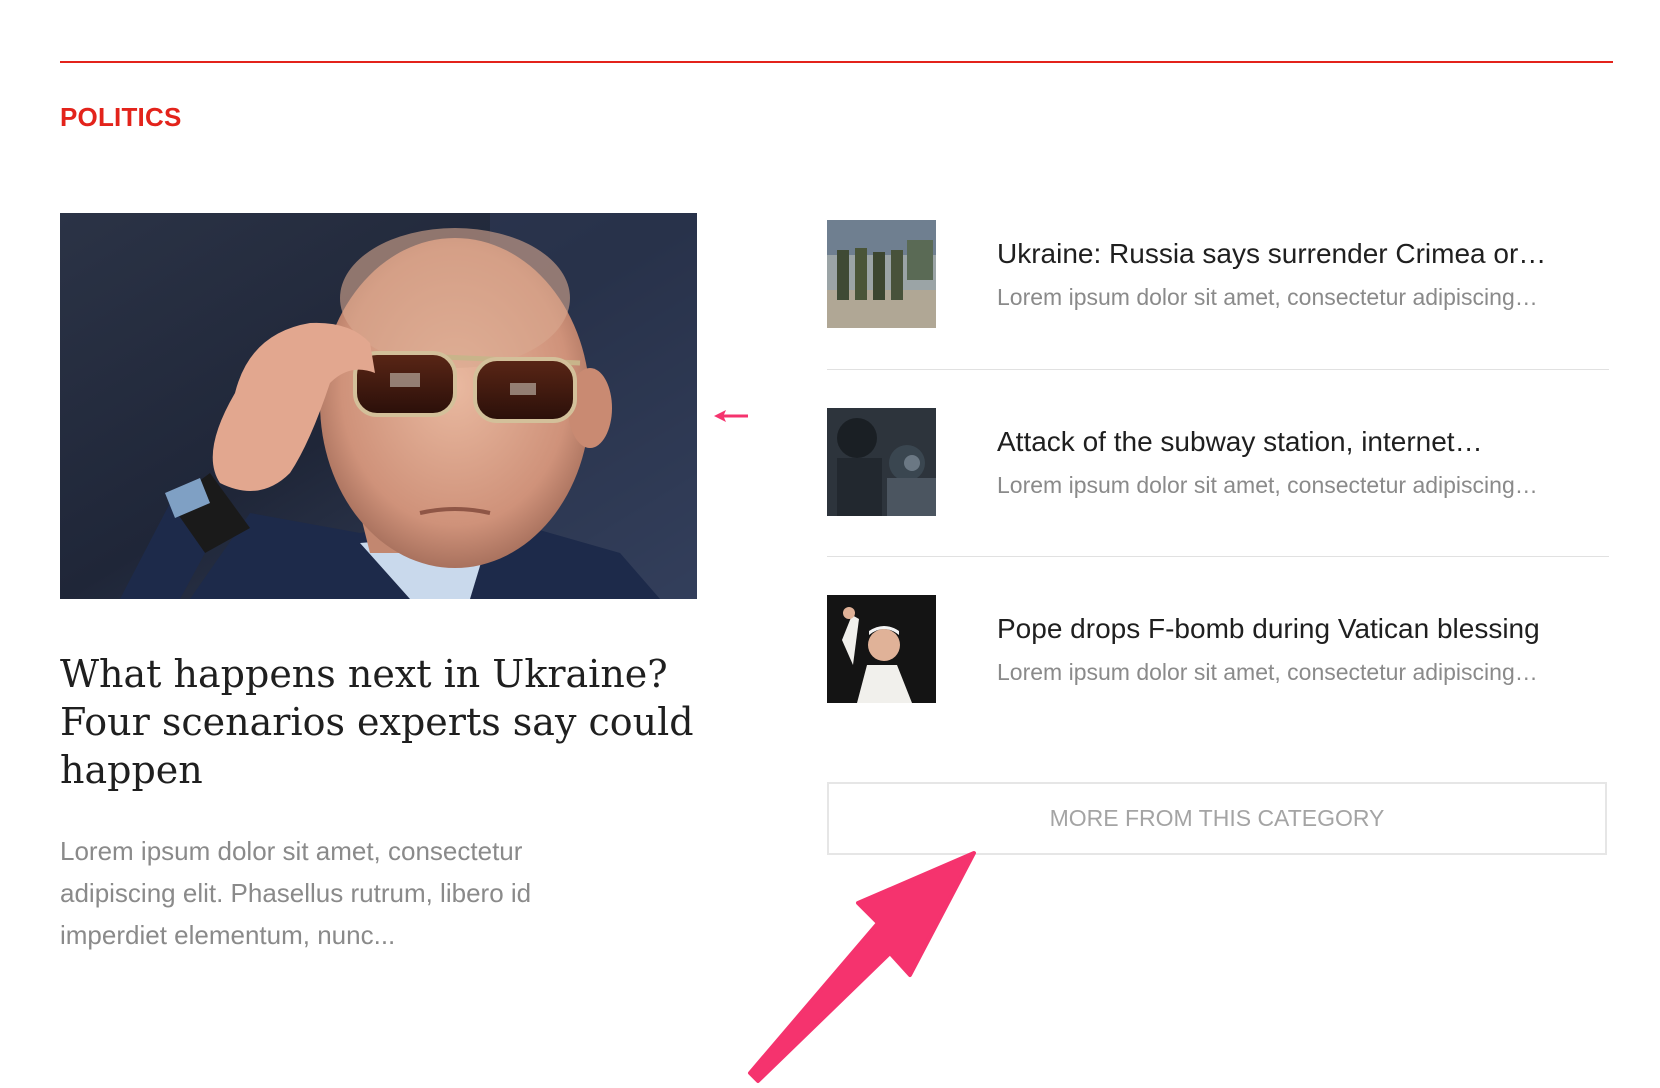  I want to click on featured-image, so click(378, 406).